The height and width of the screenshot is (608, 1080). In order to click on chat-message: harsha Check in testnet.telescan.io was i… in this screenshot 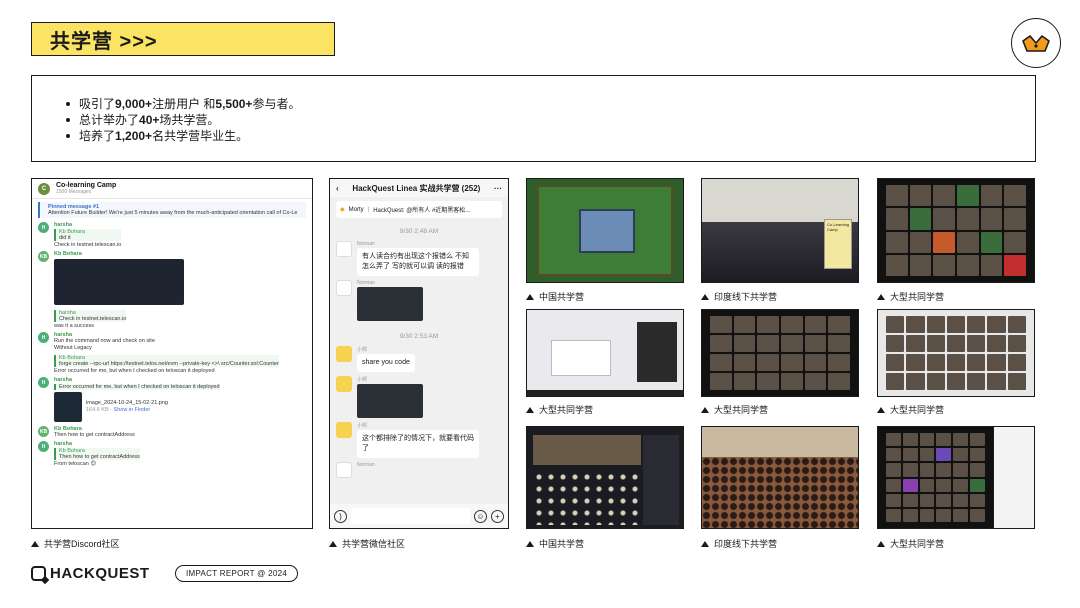, I will do `click(172, 319)`.